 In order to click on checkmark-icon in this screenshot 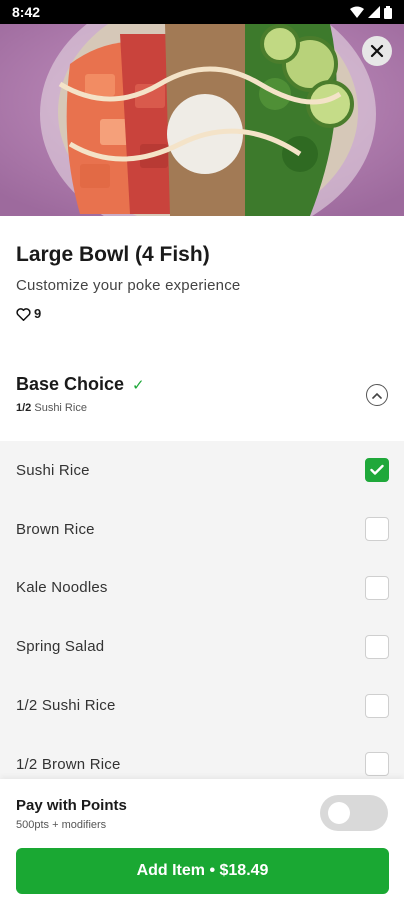, I will do `click(377, 470)`.